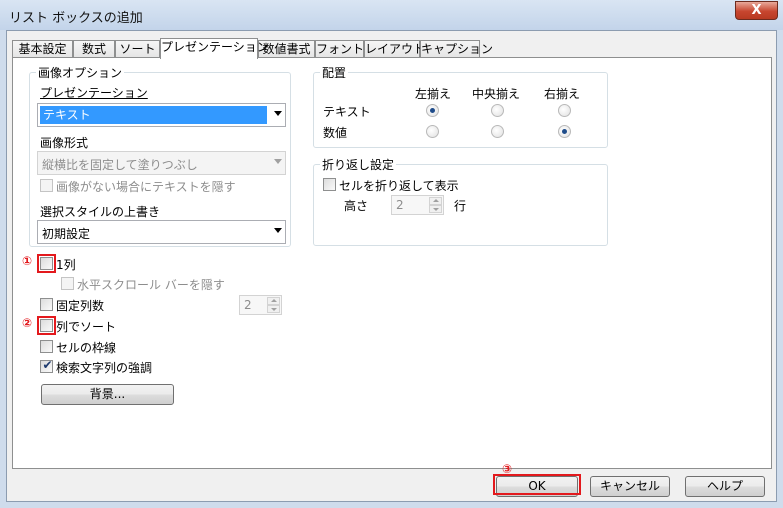 This screenshot has height=508, width=783. I want to click on title-bar: リスト ボックスの追加 X, so click(391, 15).